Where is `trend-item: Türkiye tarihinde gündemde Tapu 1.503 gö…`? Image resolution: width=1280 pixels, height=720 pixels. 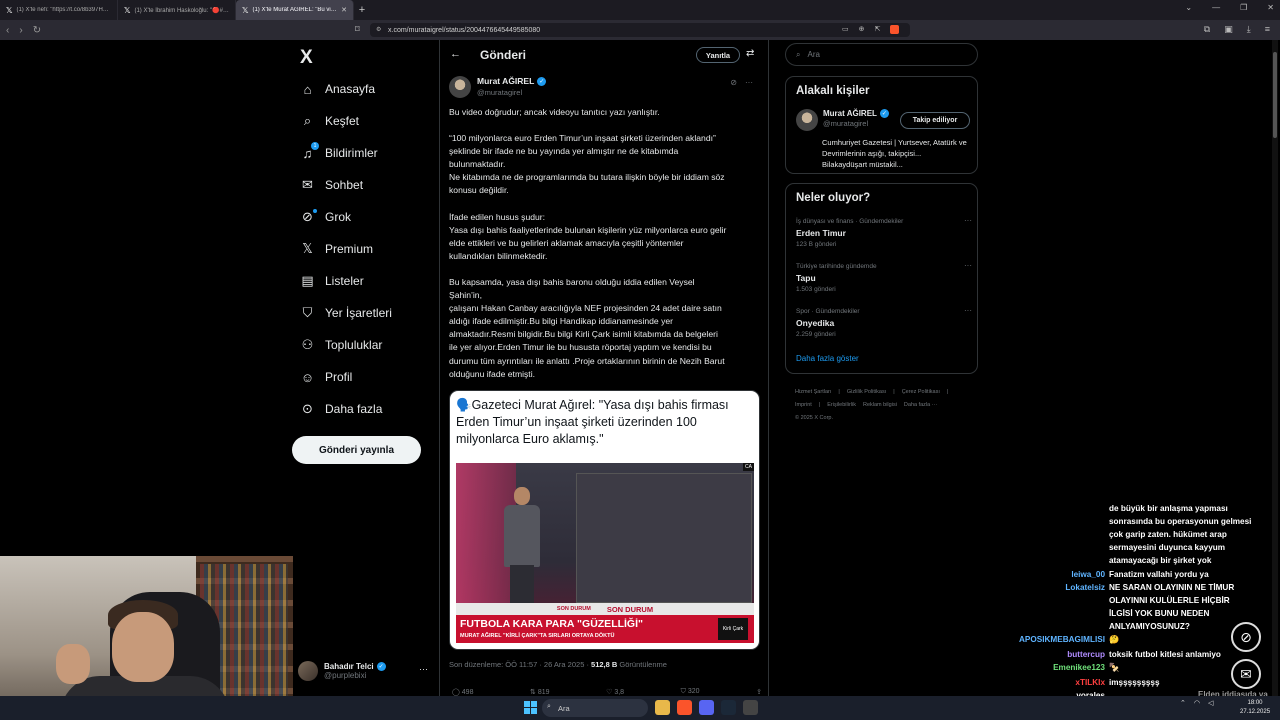 trend-item: Türkiye tarihinde gündemde Tapu 1.503 gö… is located at coordinates (884, 277).